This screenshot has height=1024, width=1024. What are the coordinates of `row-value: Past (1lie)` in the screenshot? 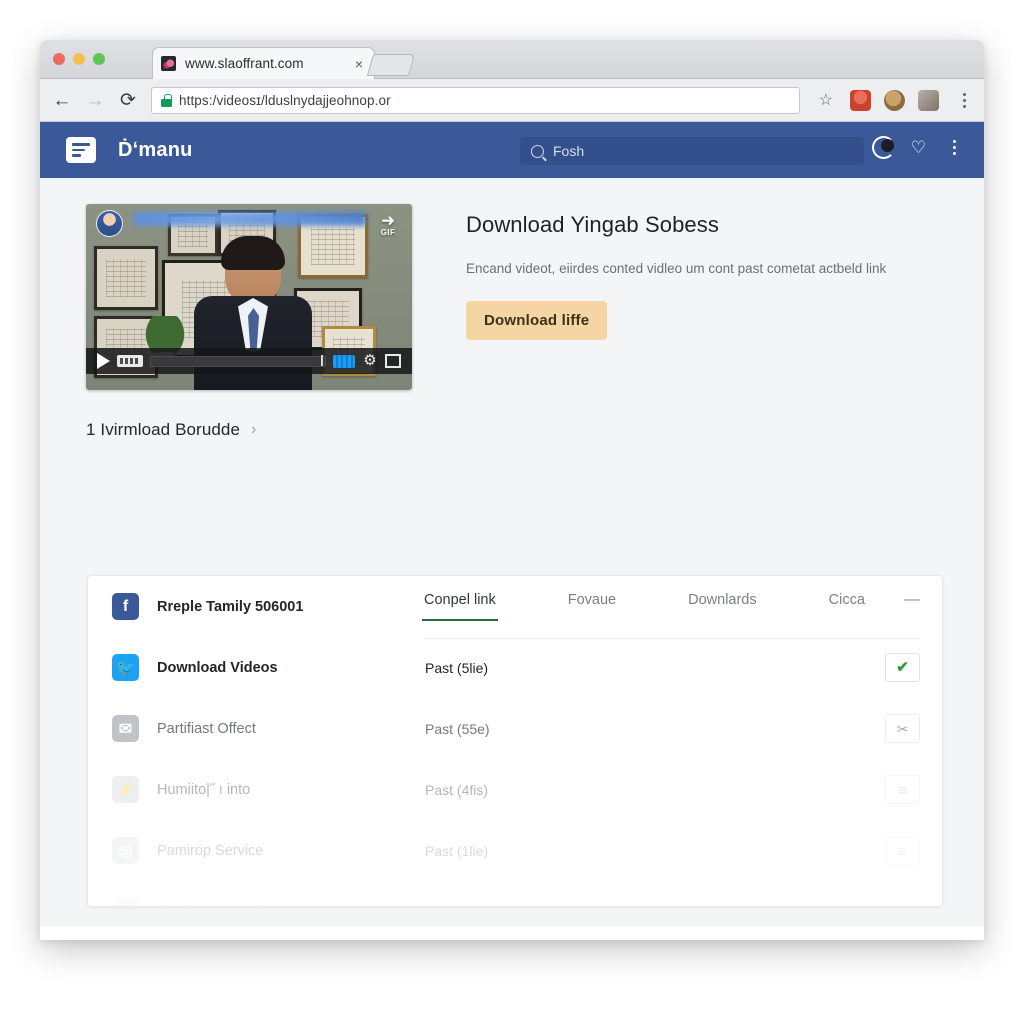 It's located at (457, 850).